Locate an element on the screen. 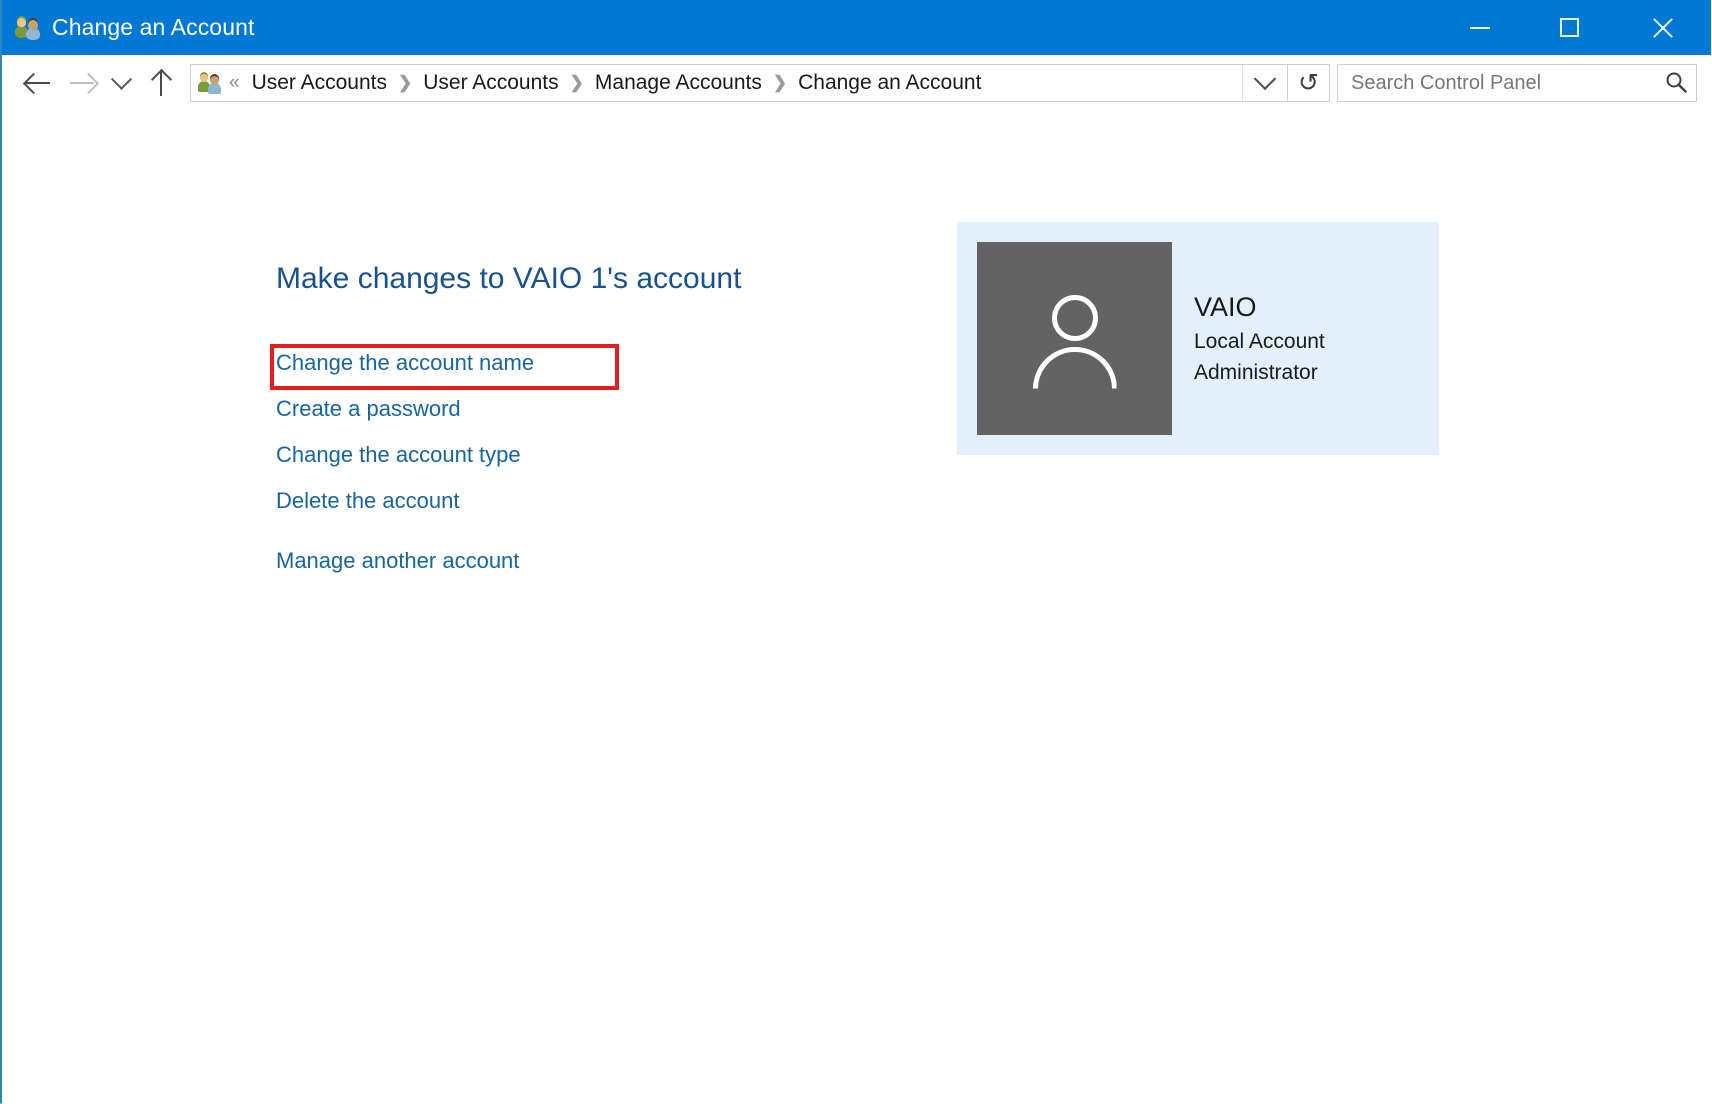  arrow-left-icon is located at coordinates (38, 83).